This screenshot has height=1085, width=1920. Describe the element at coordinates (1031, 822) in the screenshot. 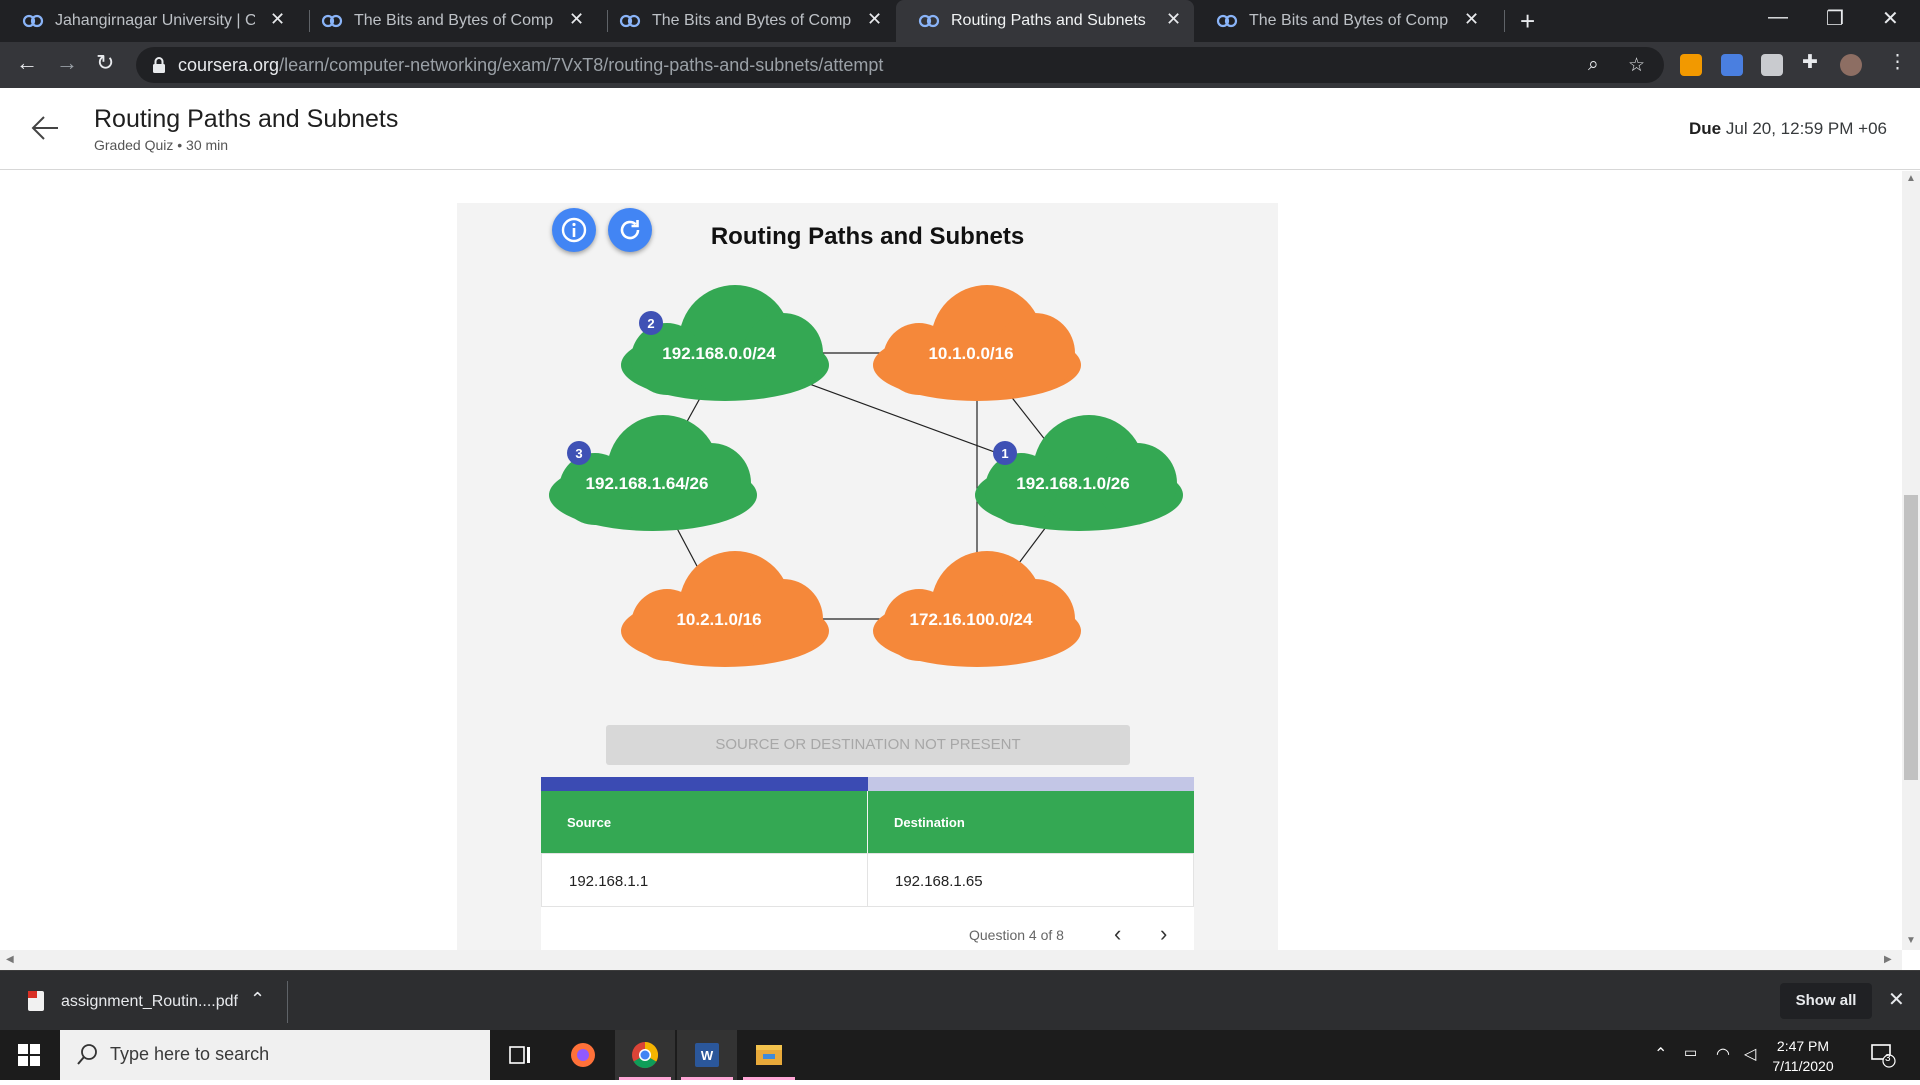

I see `header-destination: Destination` at that location.